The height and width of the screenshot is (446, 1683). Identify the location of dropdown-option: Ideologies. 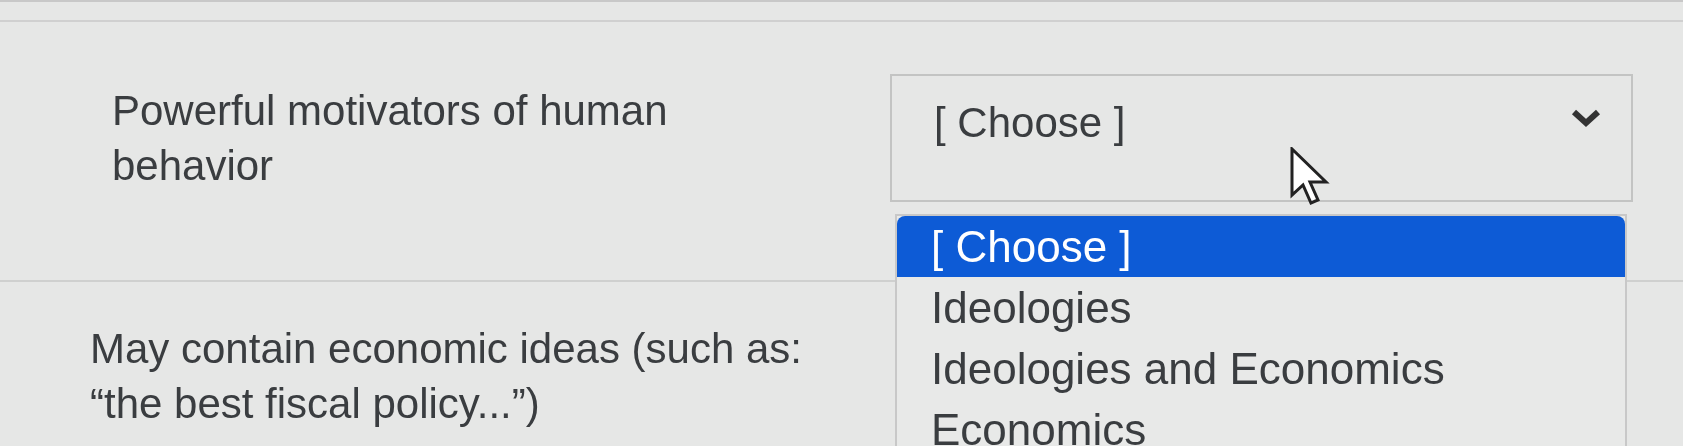
(1261, 307).